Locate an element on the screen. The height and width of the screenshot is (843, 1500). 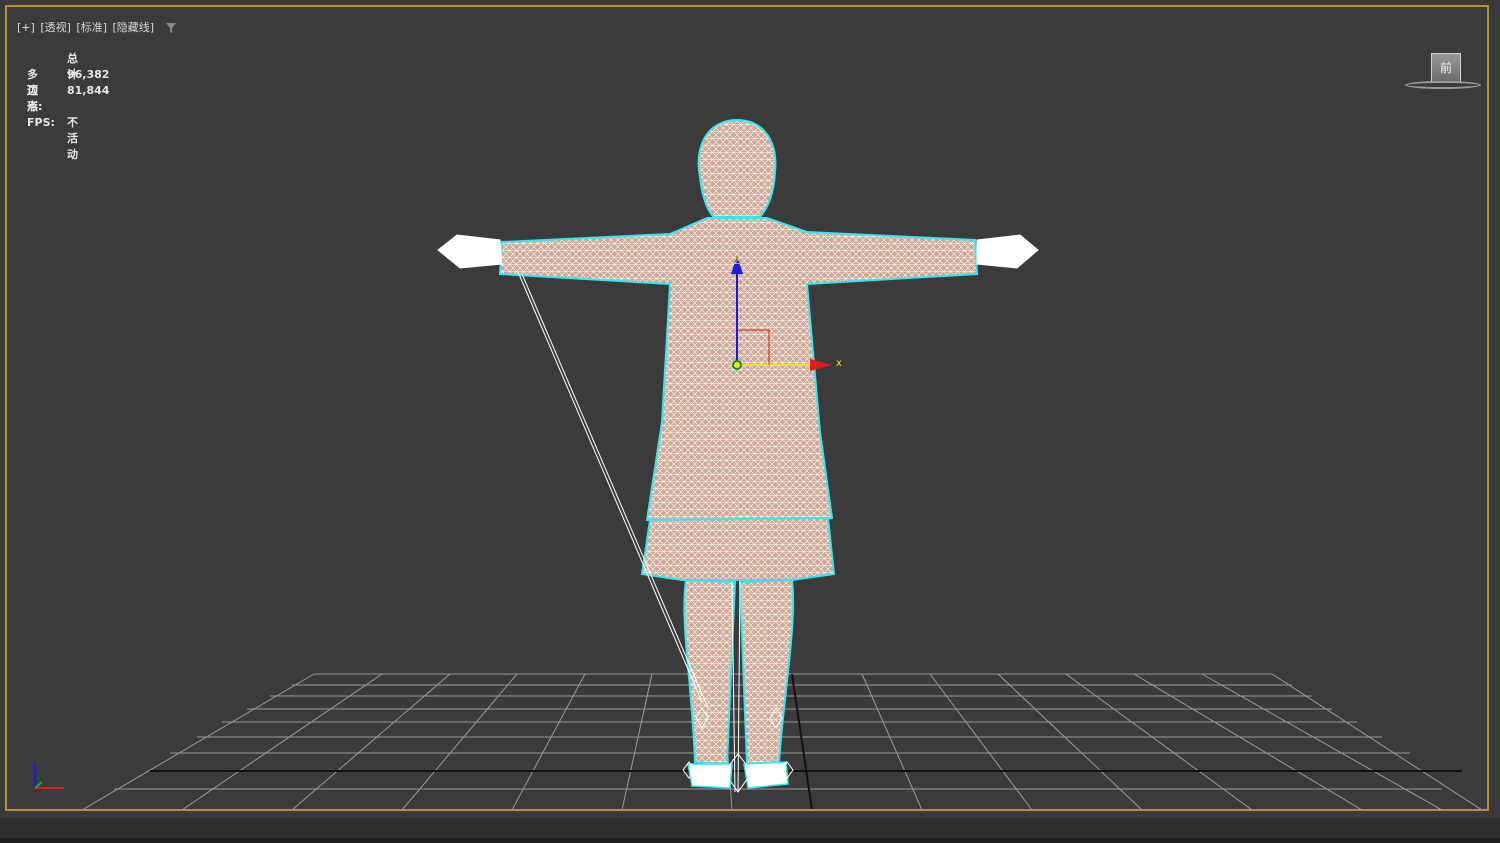
viewcube-front-face: 前 is located at coordinates (1446, 68).